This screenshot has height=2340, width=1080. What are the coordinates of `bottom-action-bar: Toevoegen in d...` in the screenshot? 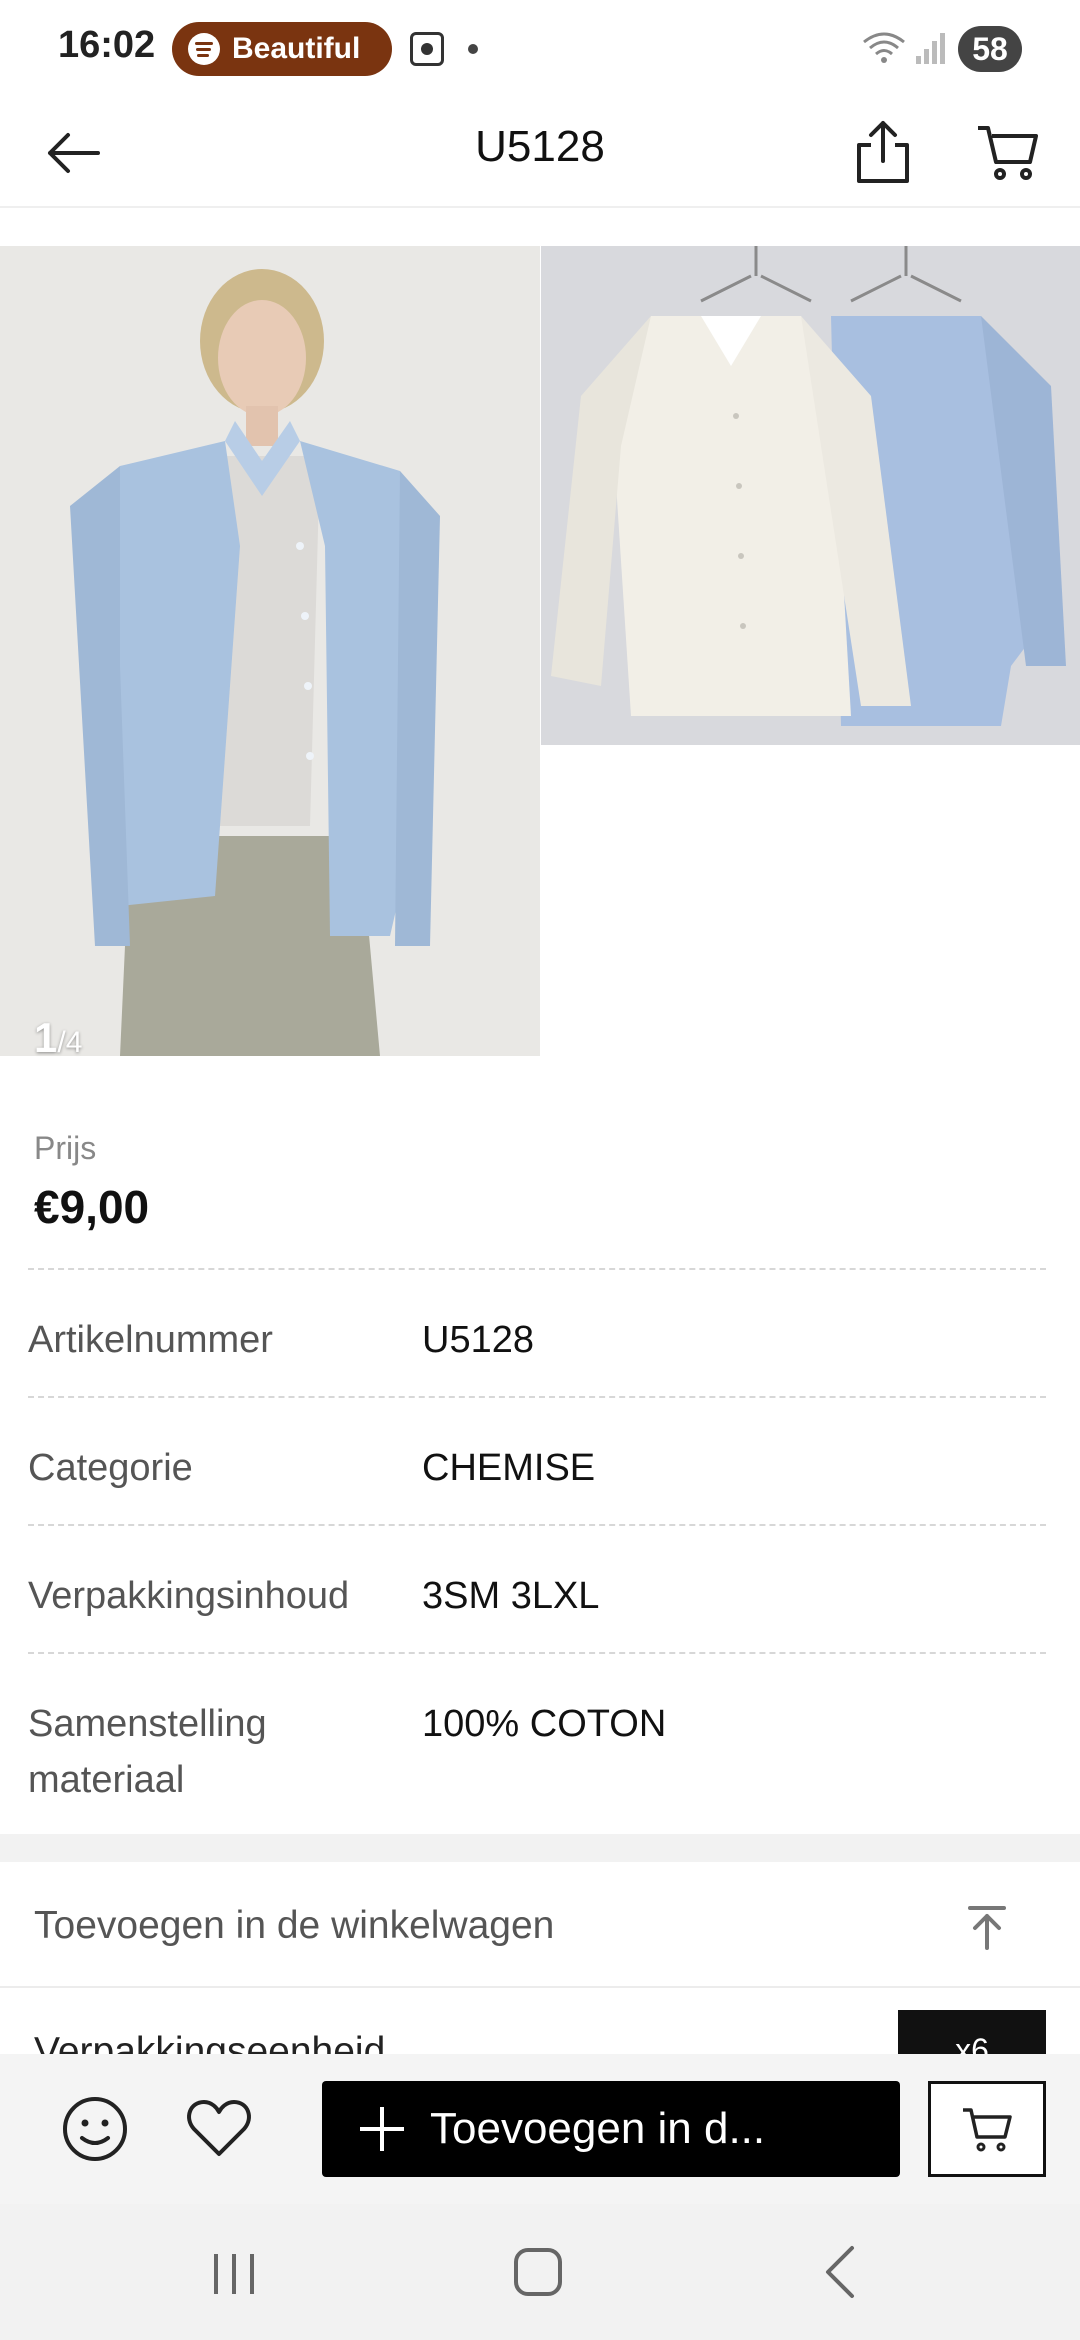 It's located at (540, 2129).